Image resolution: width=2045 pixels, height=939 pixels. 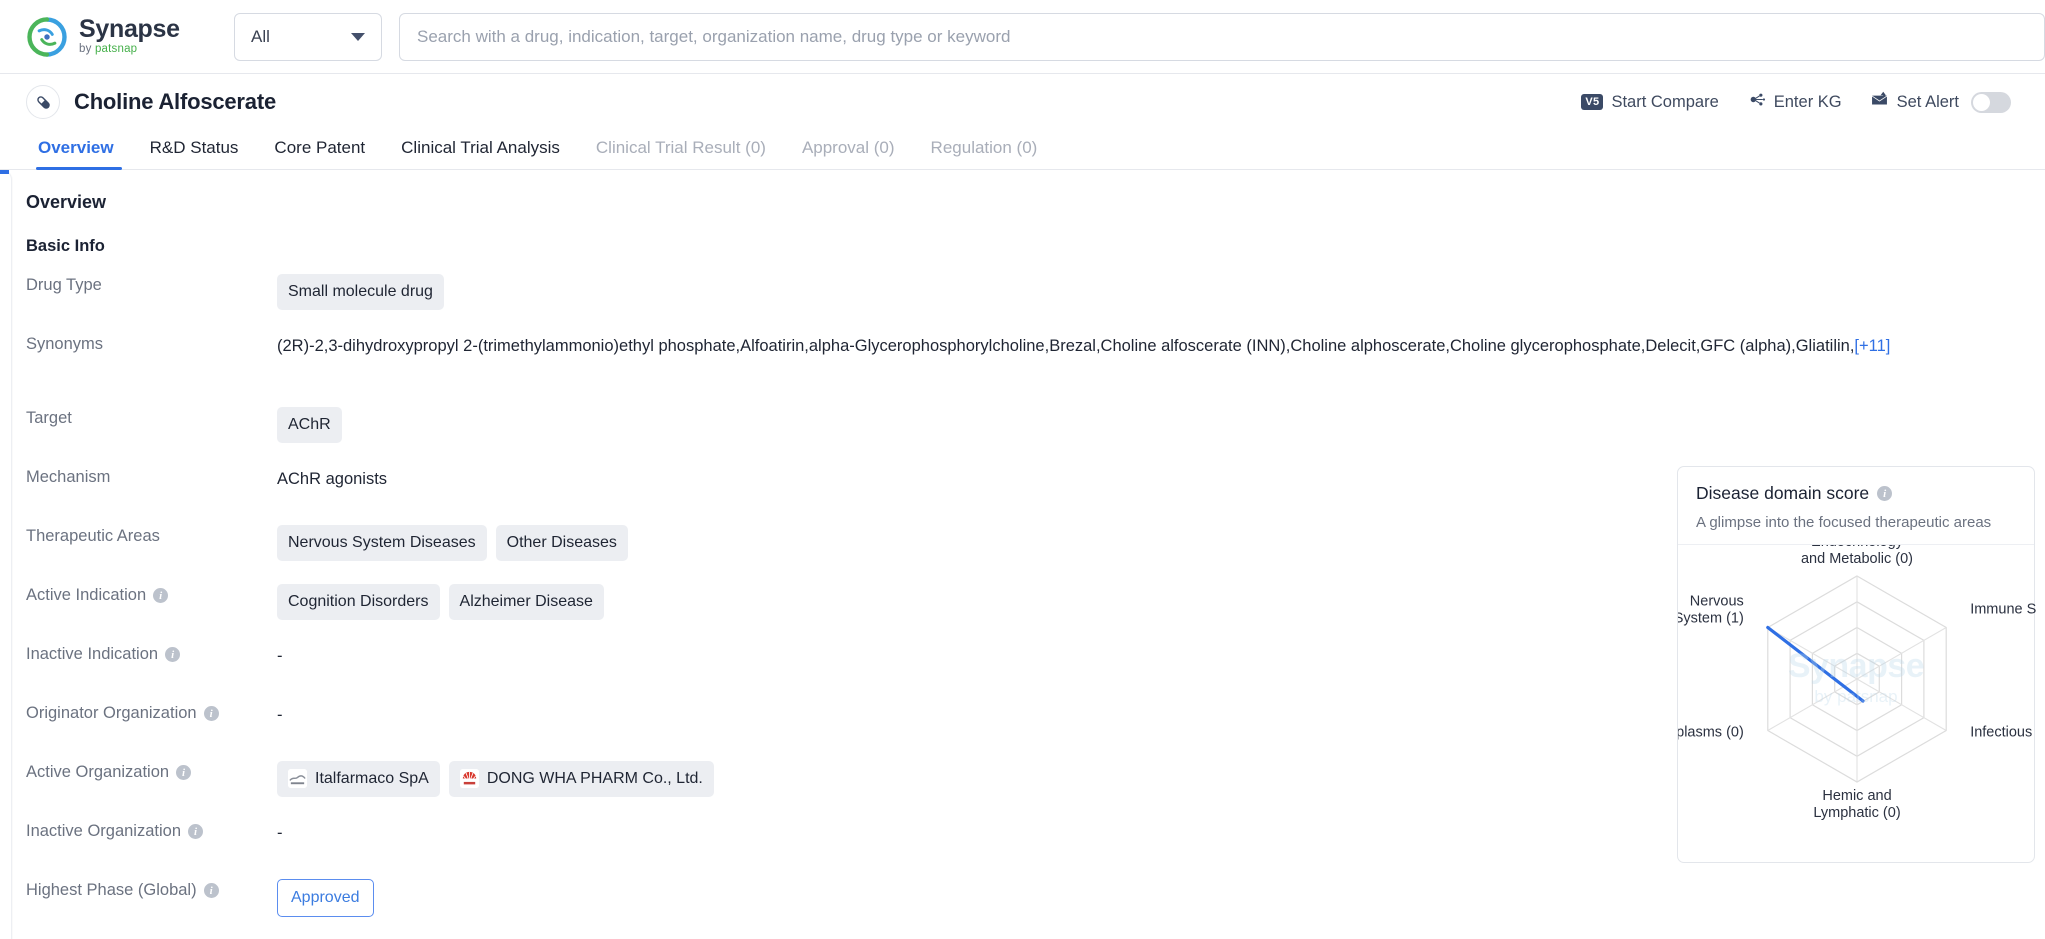 I want to click on org-name: DONG WHA PHARM Co., Ltd., so click(x=594, y=778).